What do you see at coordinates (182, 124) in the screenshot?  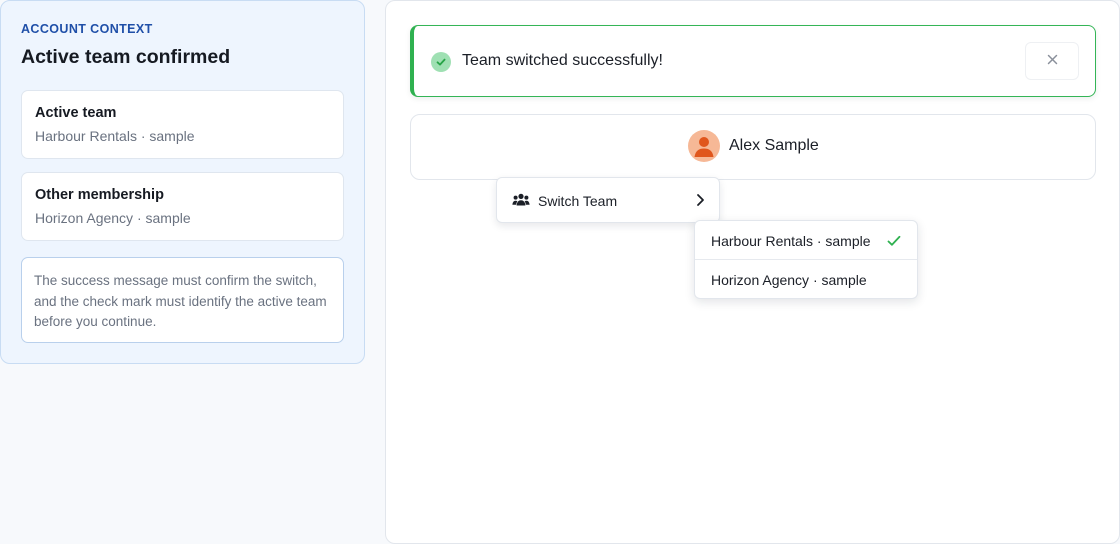 I see `active-team-card: Active team Harbour Rentals · sample` at bounding box center [182, 124].